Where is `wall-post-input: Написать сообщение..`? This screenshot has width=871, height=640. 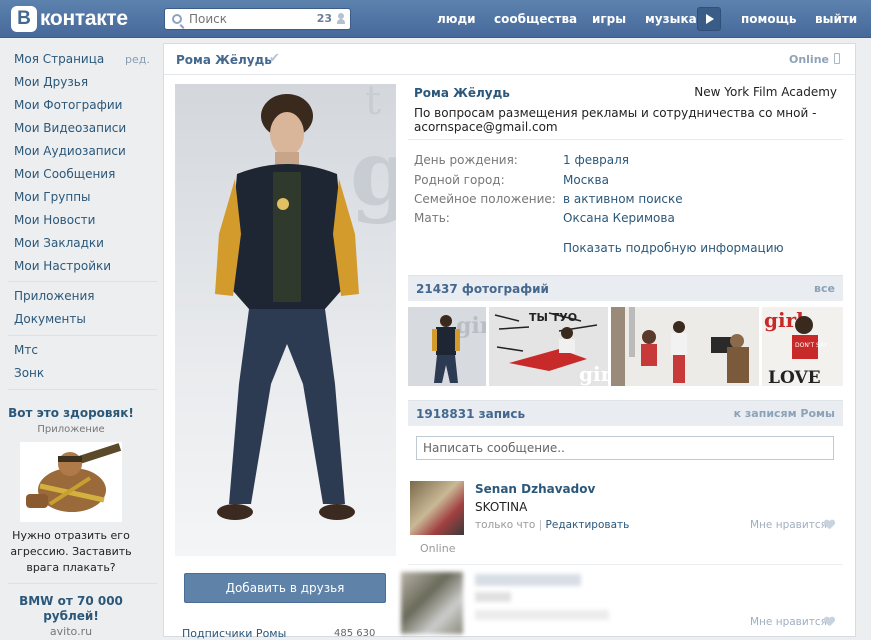 wall-post-input: Написать сообщение.. is located at coordinates (625, 448).